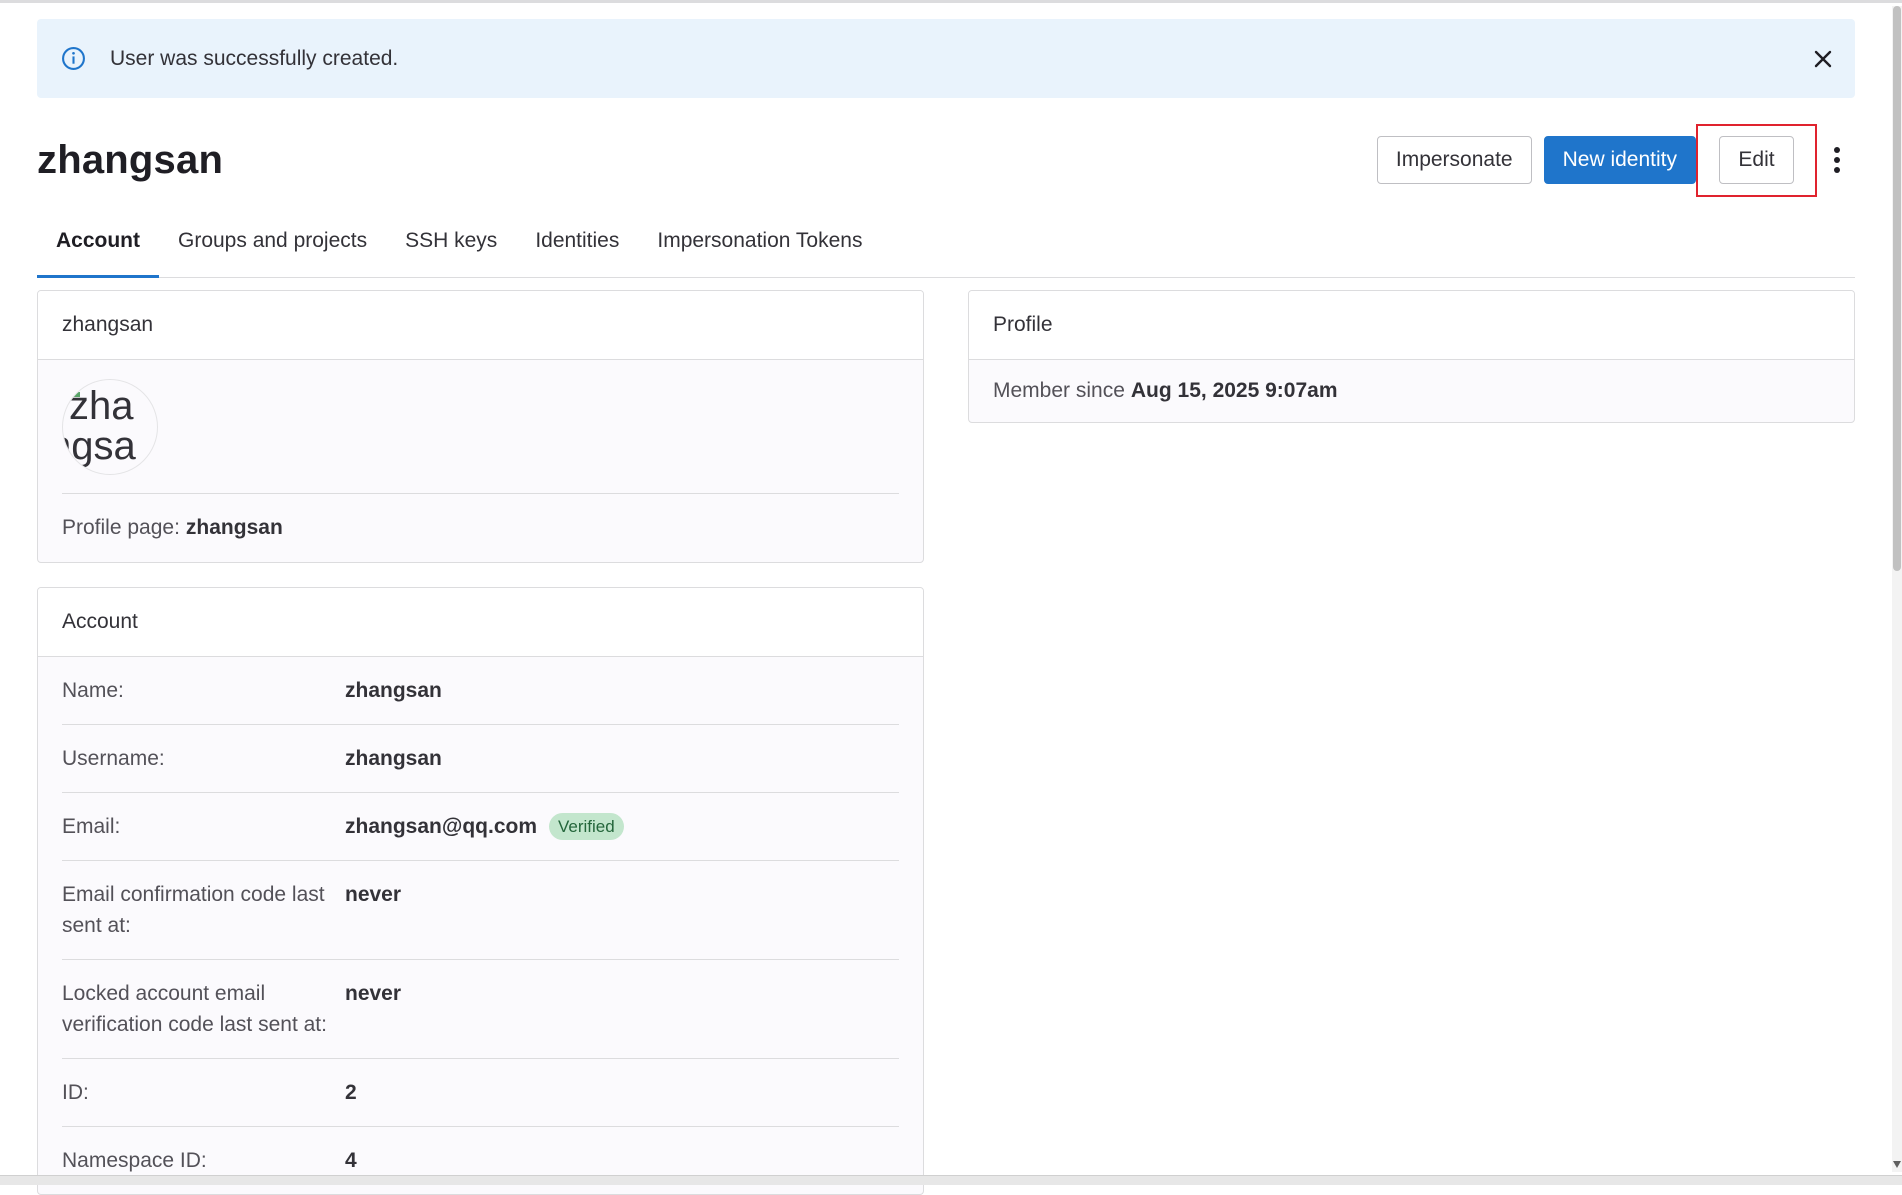 The height and width of the screenshot is (1195, 1902). I want to click on alert-close-button, so click(1823, 59).